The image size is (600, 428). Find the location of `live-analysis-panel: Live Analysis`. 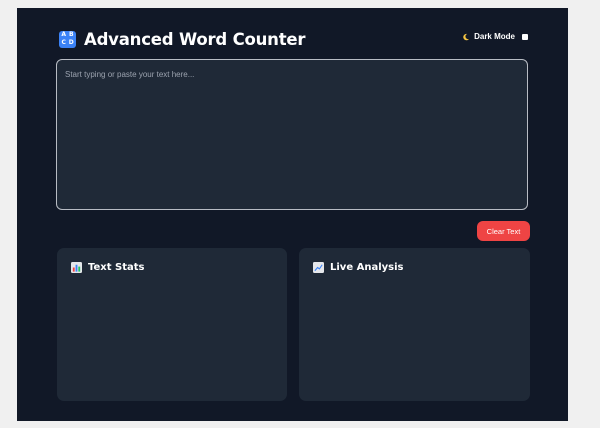

live-analysis-panel: Live Analysis is located at coordinates (414, 324).